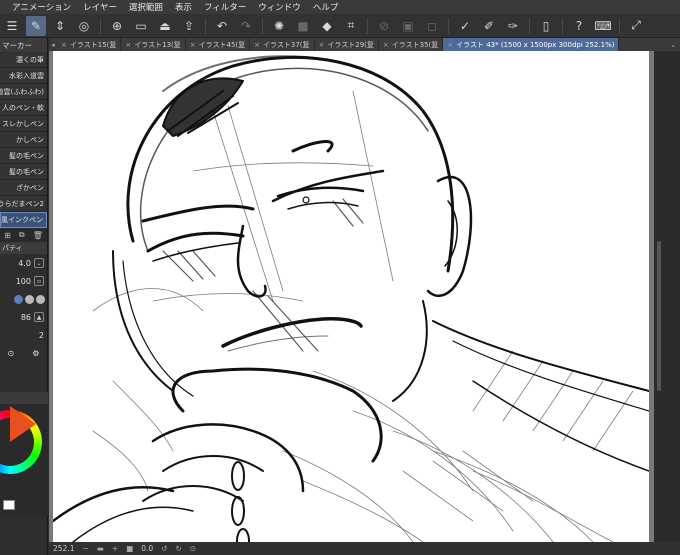  Describe the element at coordinates (12, 26) in the screenshot. I see `menu-icon: ☰` at that location.